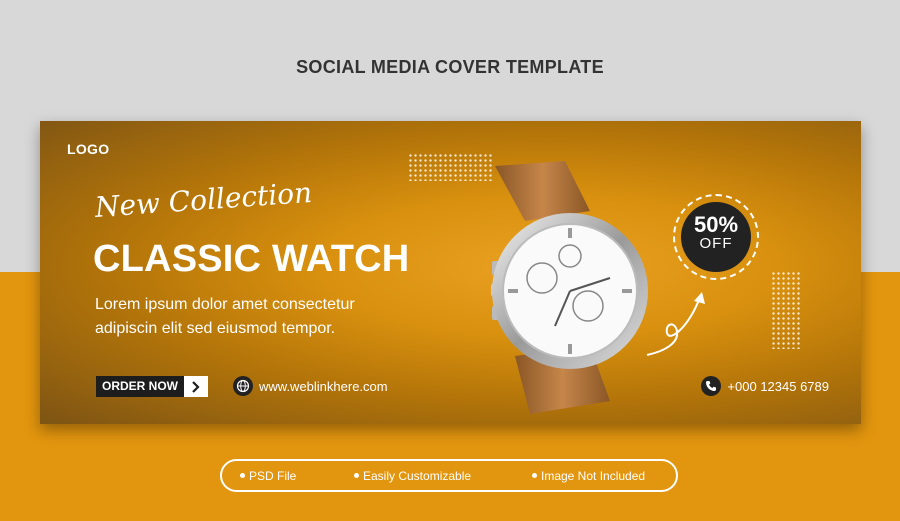 This screenshot has width=900, height=521. I want to click on order-now-button: ORDER NOW, so click(152, 386).